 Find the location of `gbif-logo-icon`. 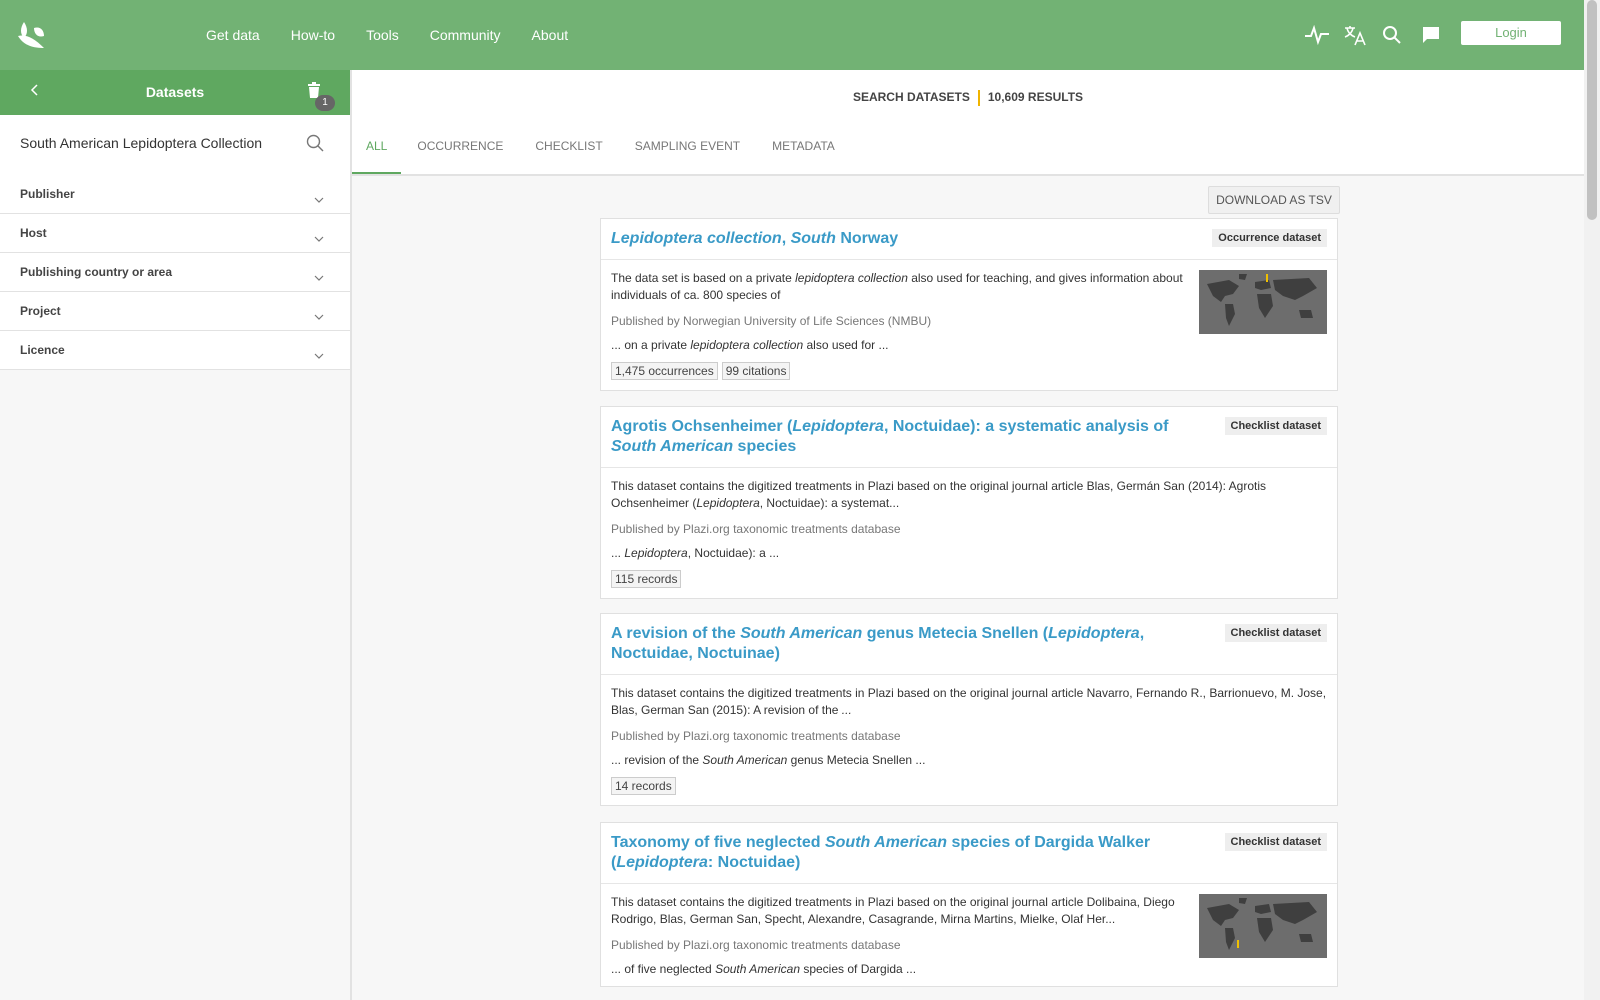

gbif-logo-icon is located at coordinates (31, 35).